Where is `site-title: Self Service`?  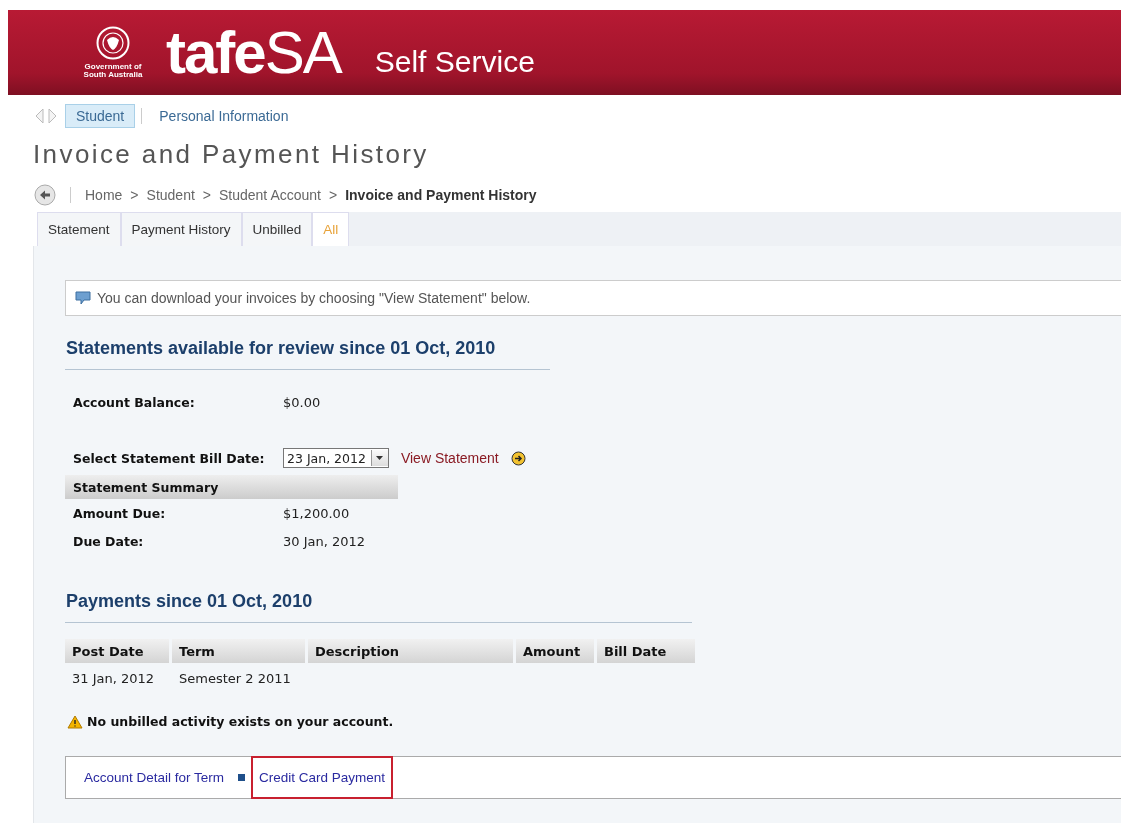 site-title: Self Service is located at coordinates (454, 61).